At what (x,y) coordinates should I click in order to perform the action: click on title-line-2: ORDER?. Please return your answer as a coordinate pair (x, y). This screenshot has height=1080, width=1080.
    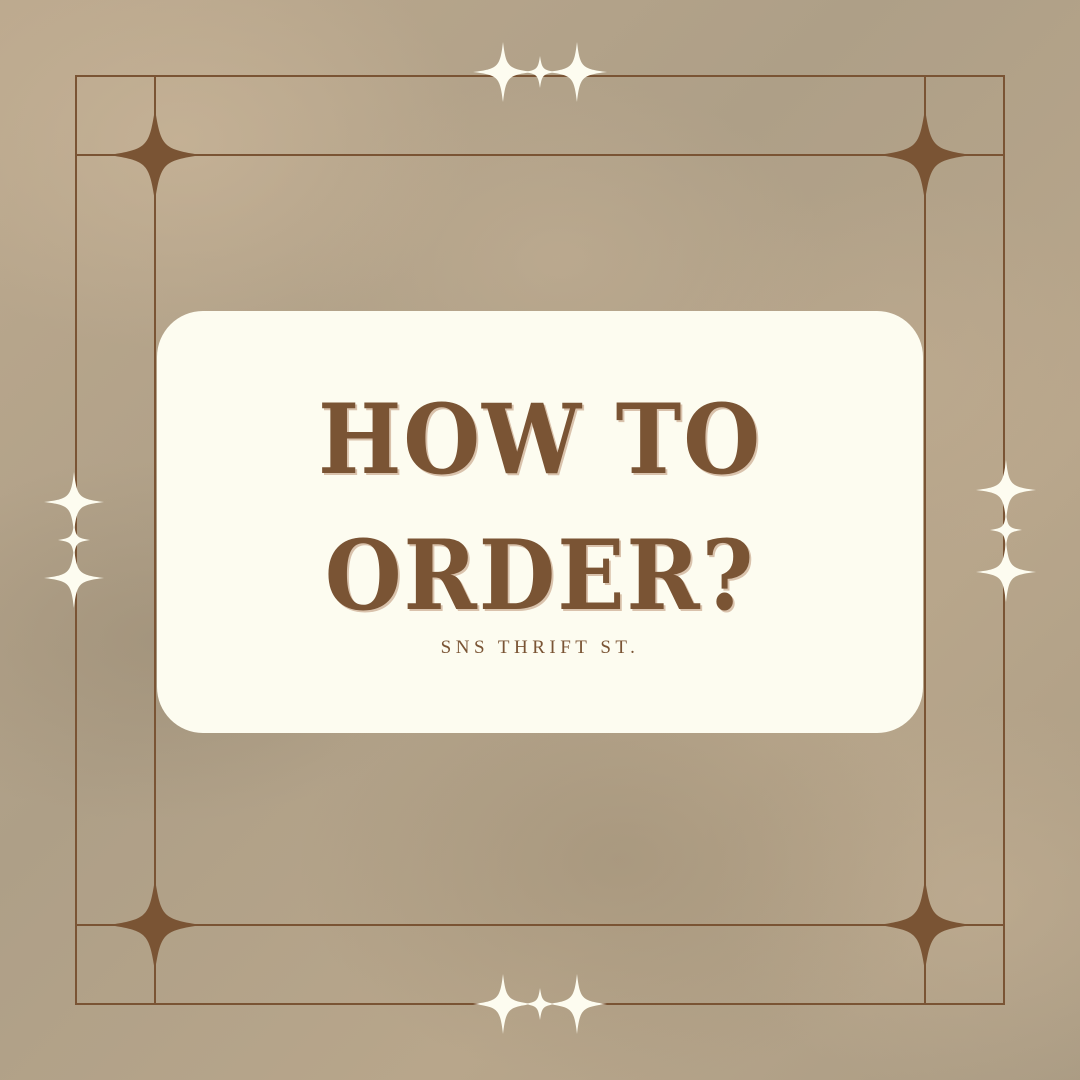
    Looking at the image, I should click on (540, 575).